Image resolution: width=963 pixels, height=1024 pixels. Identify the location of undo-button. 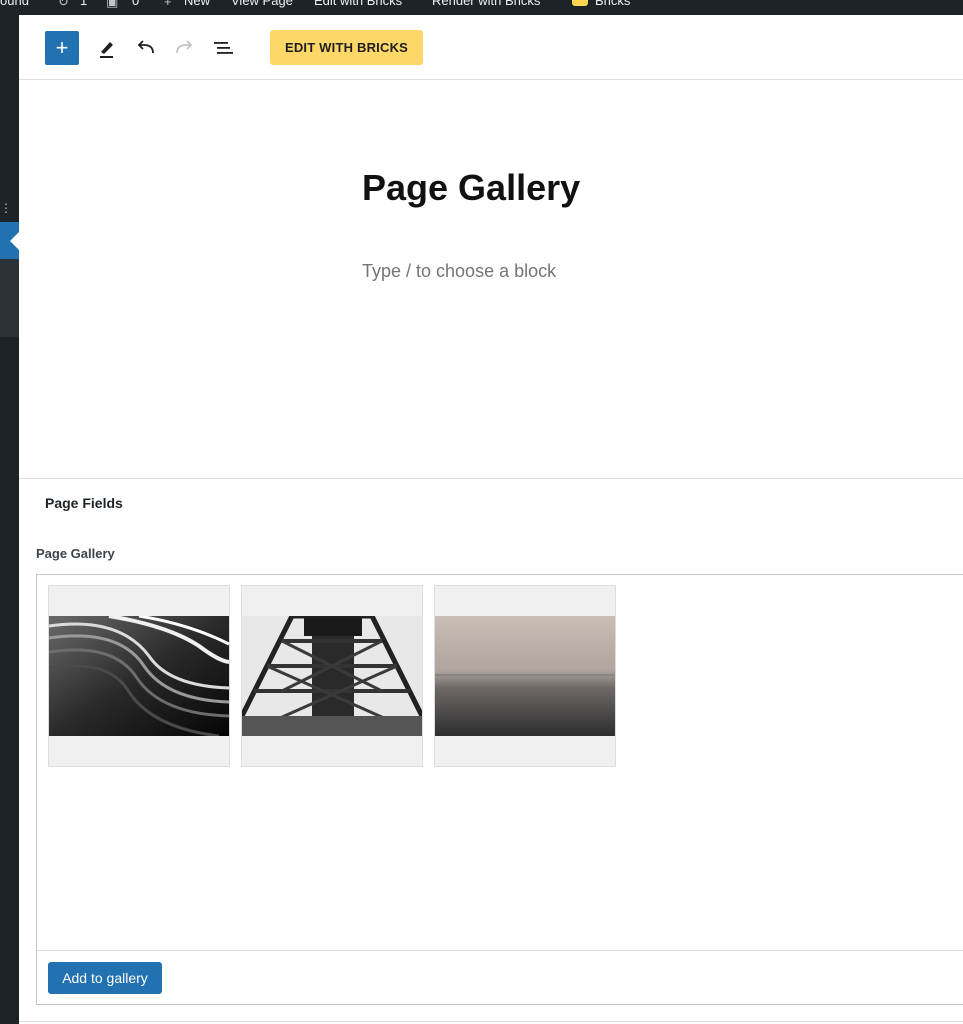
(146, 48).